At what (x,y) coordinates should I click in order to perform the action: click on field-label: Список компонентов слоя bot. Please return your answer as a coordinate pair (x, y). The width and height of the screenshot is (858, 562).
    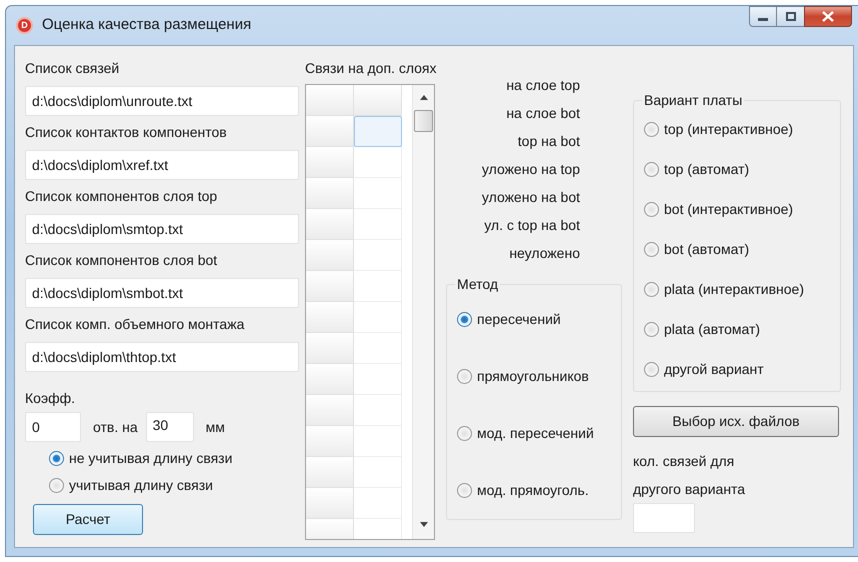
    Looking at the image, I should click on (121, 260).